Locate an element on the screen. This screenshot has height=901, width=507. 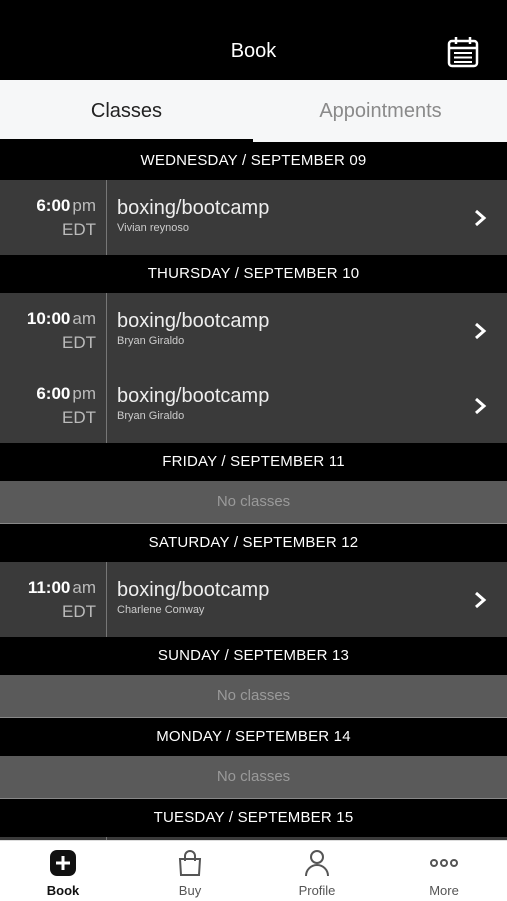
class-row: 6:00 pm EDT boxing/bootcamp Bryan Giraldo is located at coordinates (253, 405).